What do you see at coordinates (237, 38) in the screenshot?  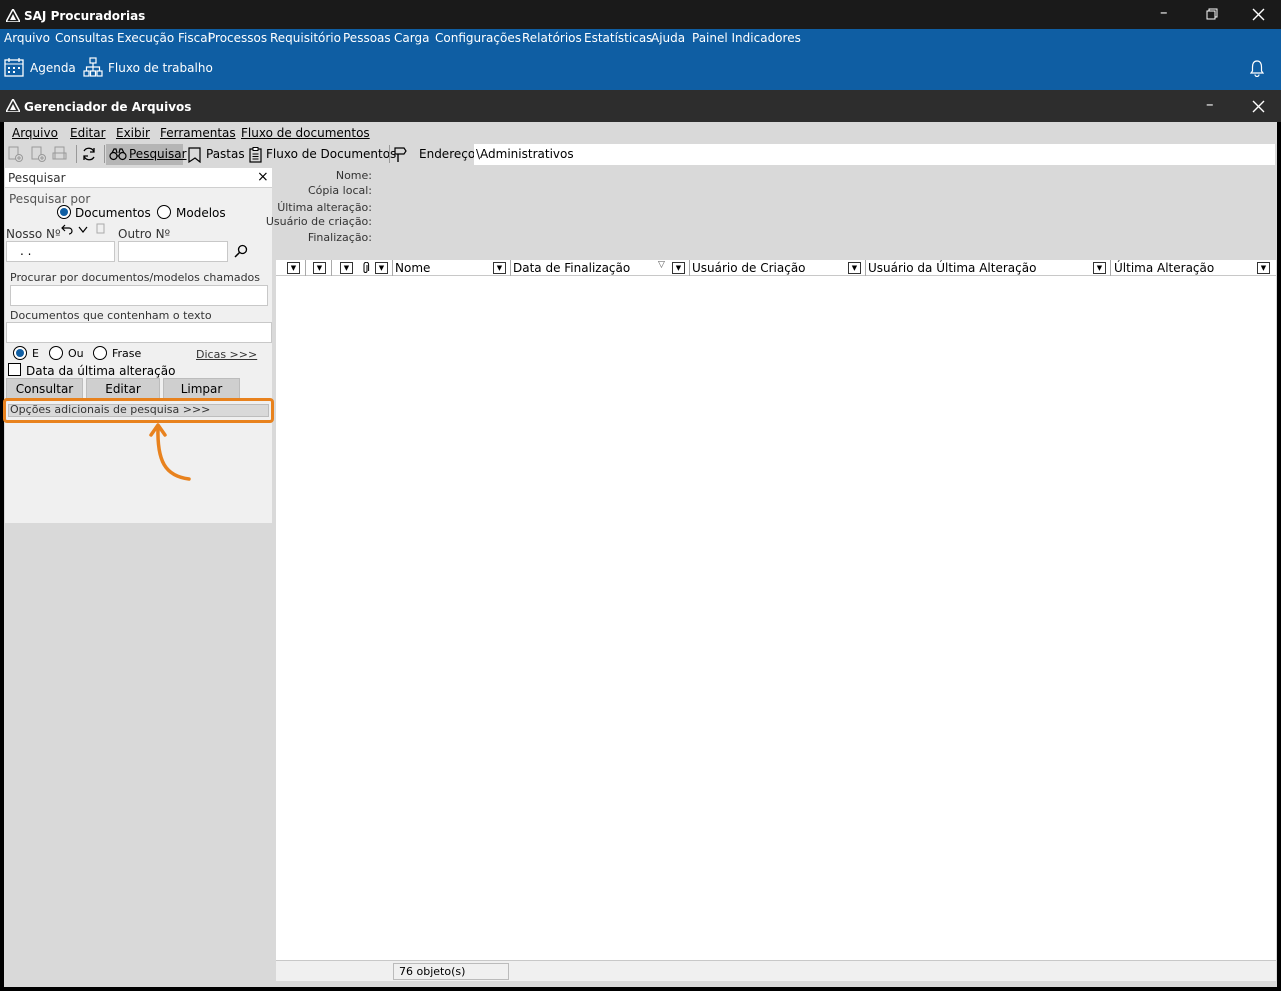 I see `menu-processos: Processos` at bounding box center [237, 38].